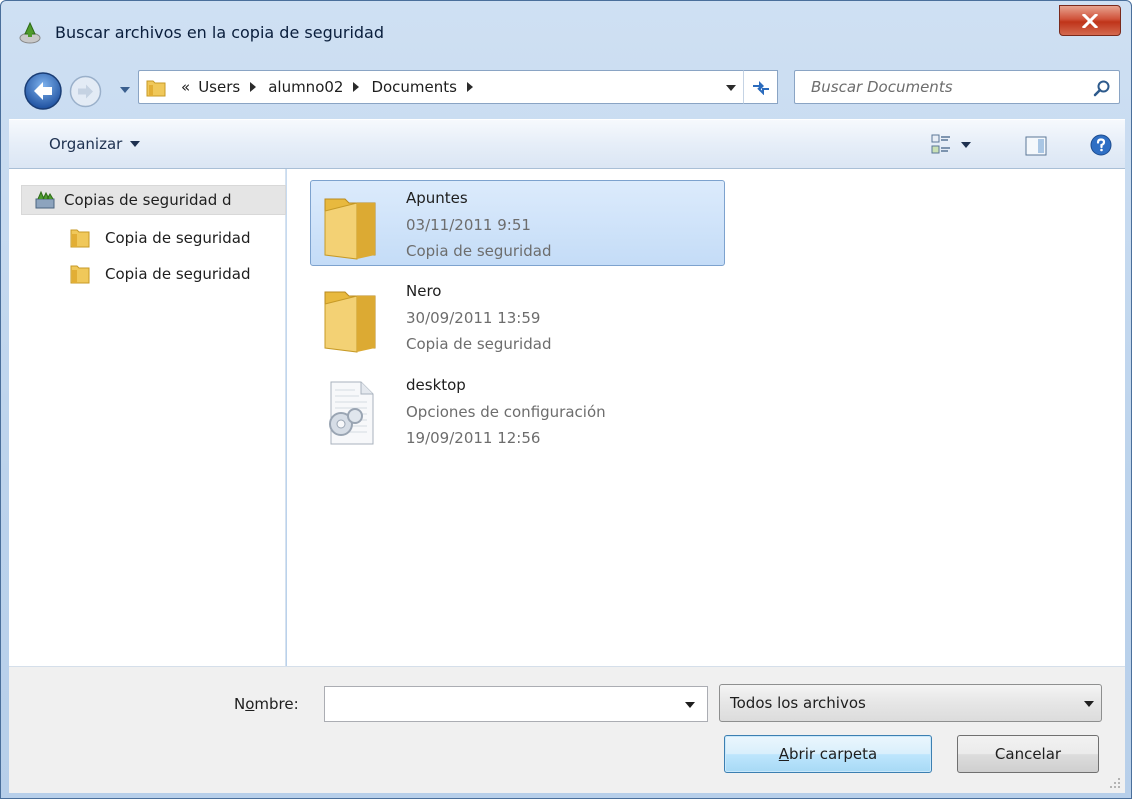 The width and height of the screenshot is (1132, 799). Describe the element at coordinates (833, 754) in the screenshot. I see `open-label: brir carpeta` at that location.